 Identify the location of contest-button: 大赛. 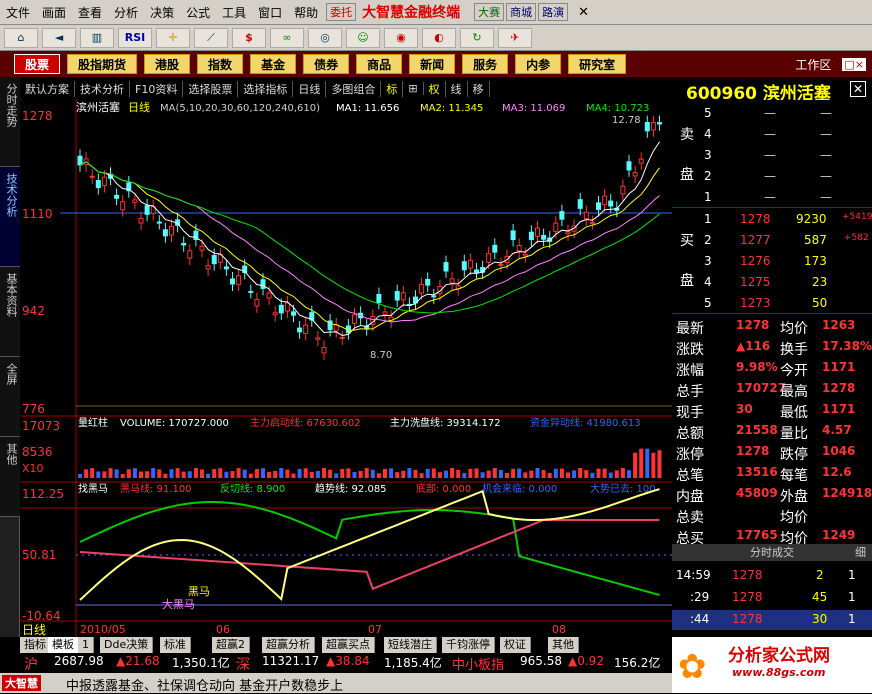
(489, 12).